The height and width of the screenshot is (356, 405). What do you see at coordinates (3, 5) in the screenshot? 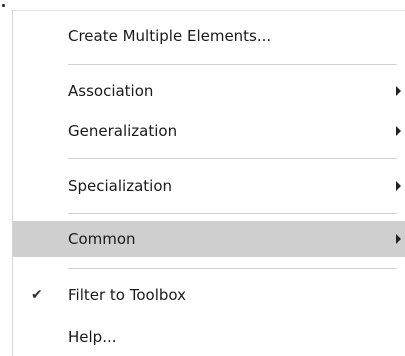
I see `corner-mark` at bounding box center [3, 5].